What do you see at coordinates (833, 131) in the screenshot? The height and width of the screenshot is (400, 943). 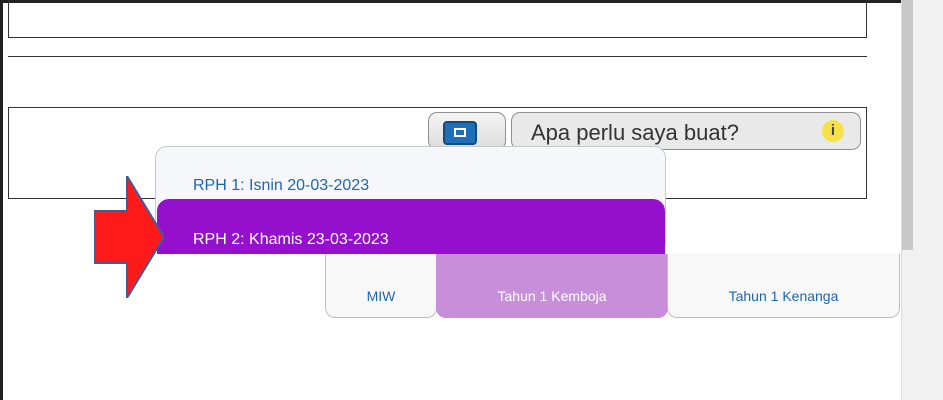 I see `info-icon: i` at bounding box center [833, 131].